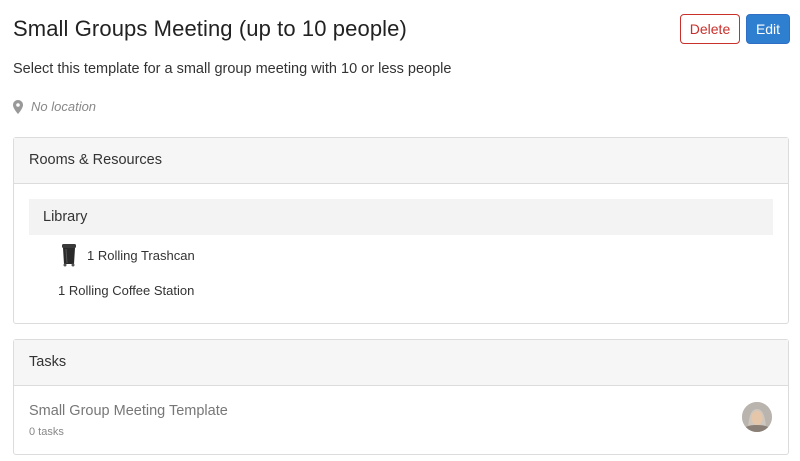 Image resolution: width=800 pixels, height=461 pixels. I want to click on task-list-name: Small Group Meeting Template, so click(128, 411).